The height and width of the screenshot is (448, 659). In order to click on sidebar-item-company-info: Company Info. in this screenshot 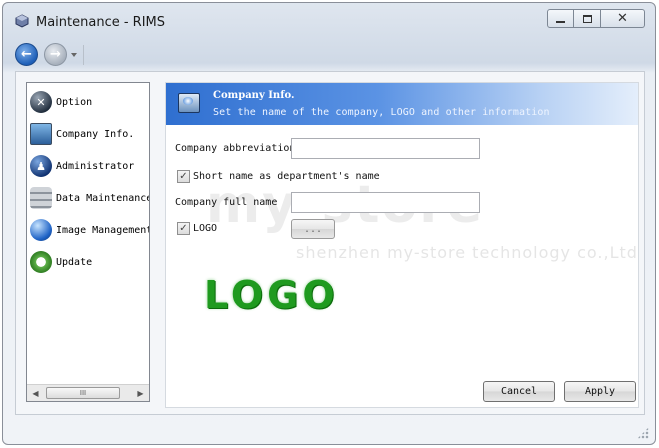, I will do `click(89, 134)`.